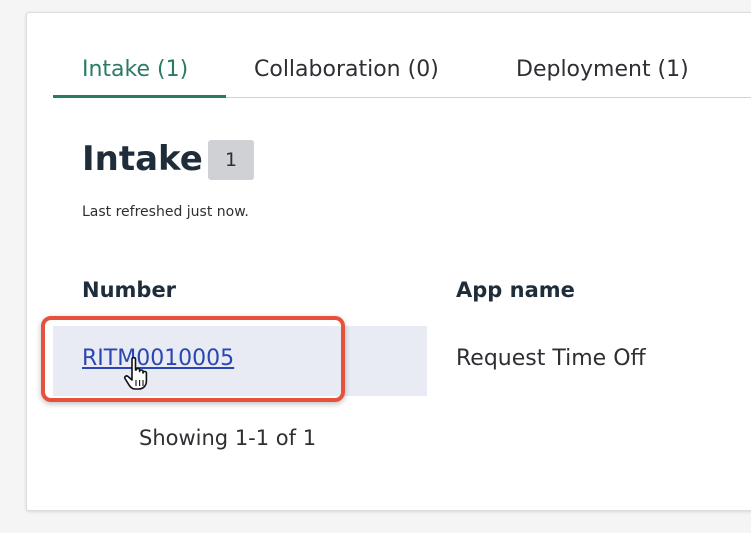 This screenshot has width=751, height=533. I want to click on last-refreshed-text: Last refreshed just now., so click(165, 212).